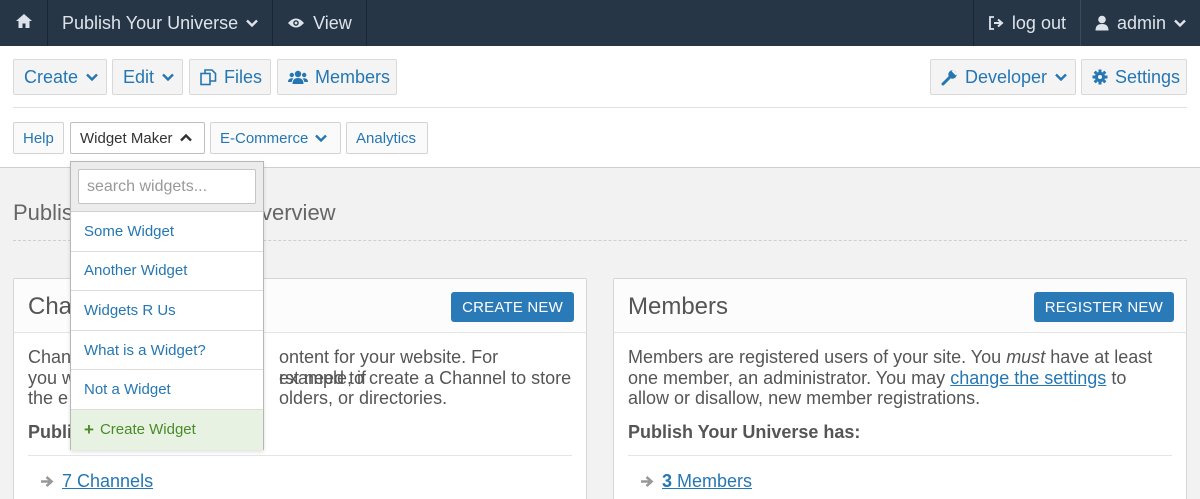 This screenshot has height=499, width=1200. Describe the element at coordinates (185, 138) in the screenshot. I see `chevron-up-icon` at that location.